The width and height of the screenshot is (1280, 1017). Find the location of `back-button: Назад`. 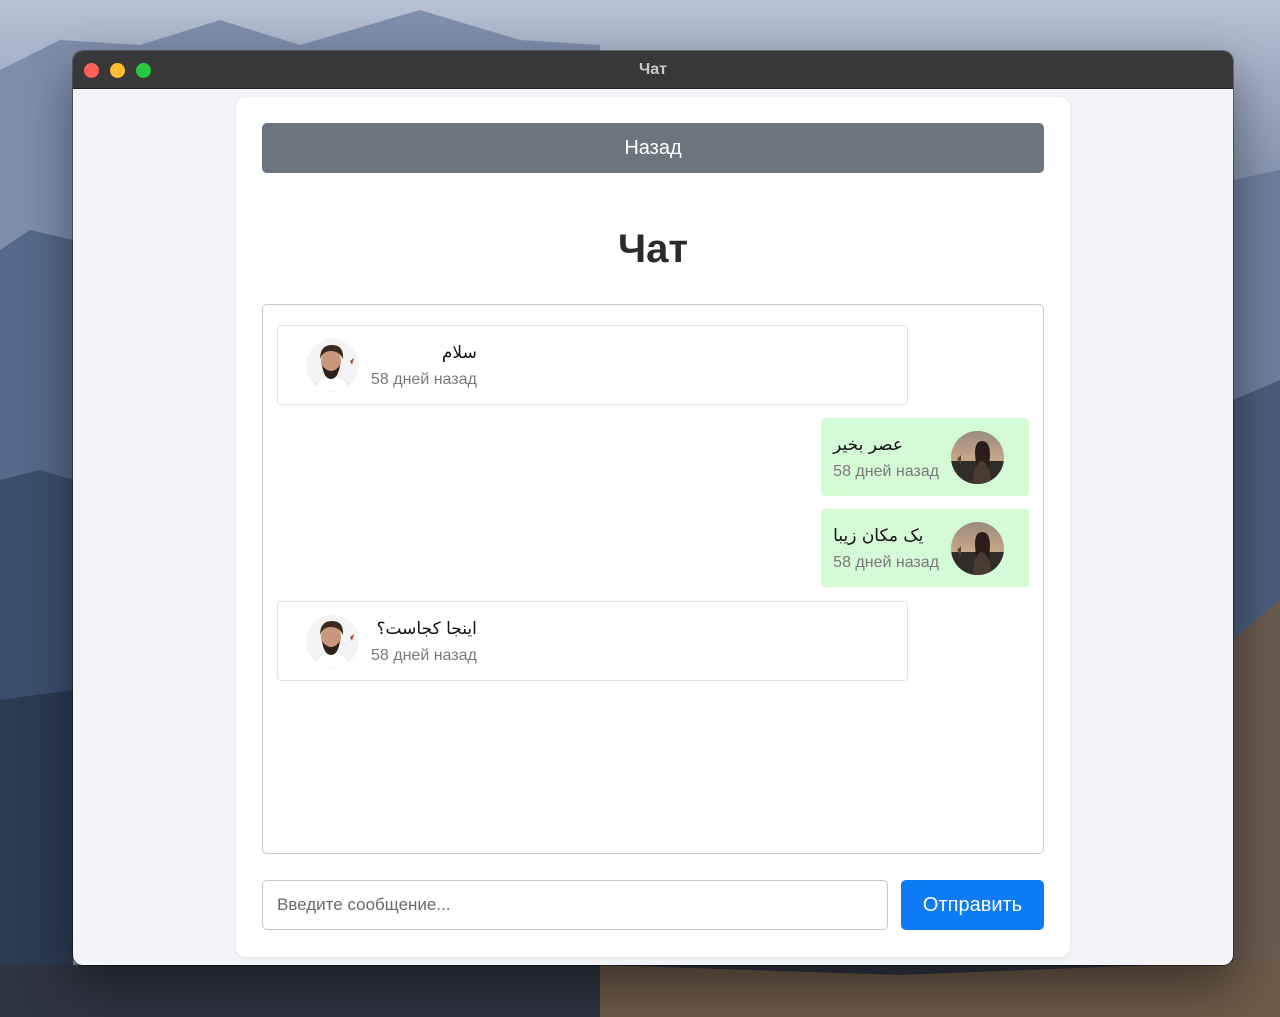

back-button: Назад is located at coordinates (653, 148).